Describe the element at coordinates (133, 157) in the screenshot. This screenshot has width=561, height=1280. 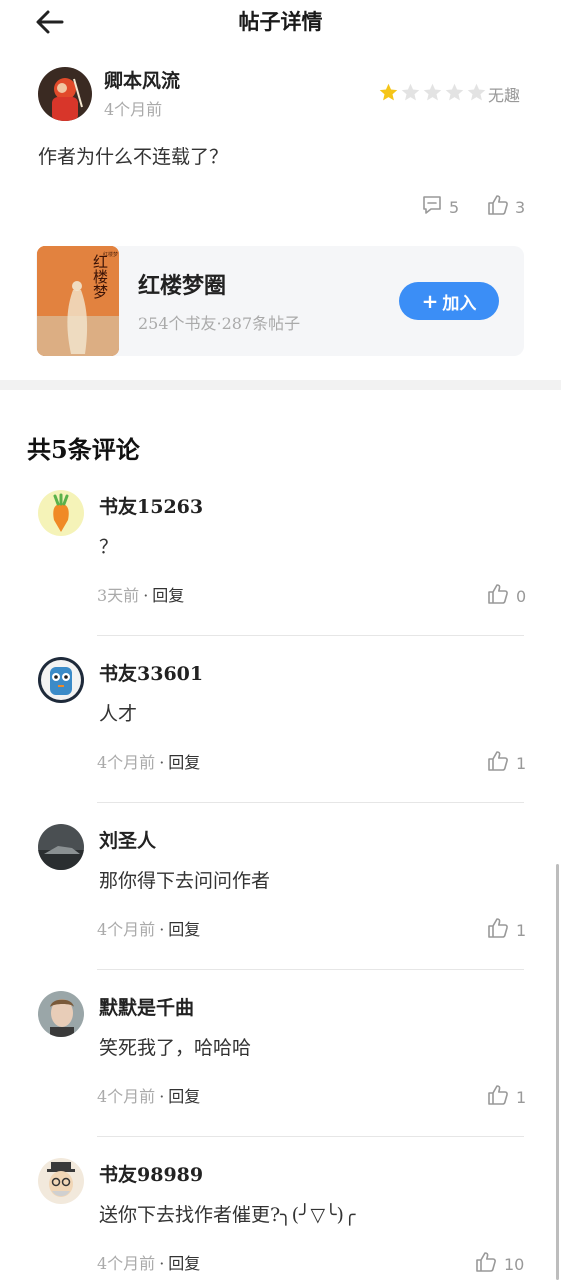
I see `post-body-text: 作者为什么不连载了？` at that location.